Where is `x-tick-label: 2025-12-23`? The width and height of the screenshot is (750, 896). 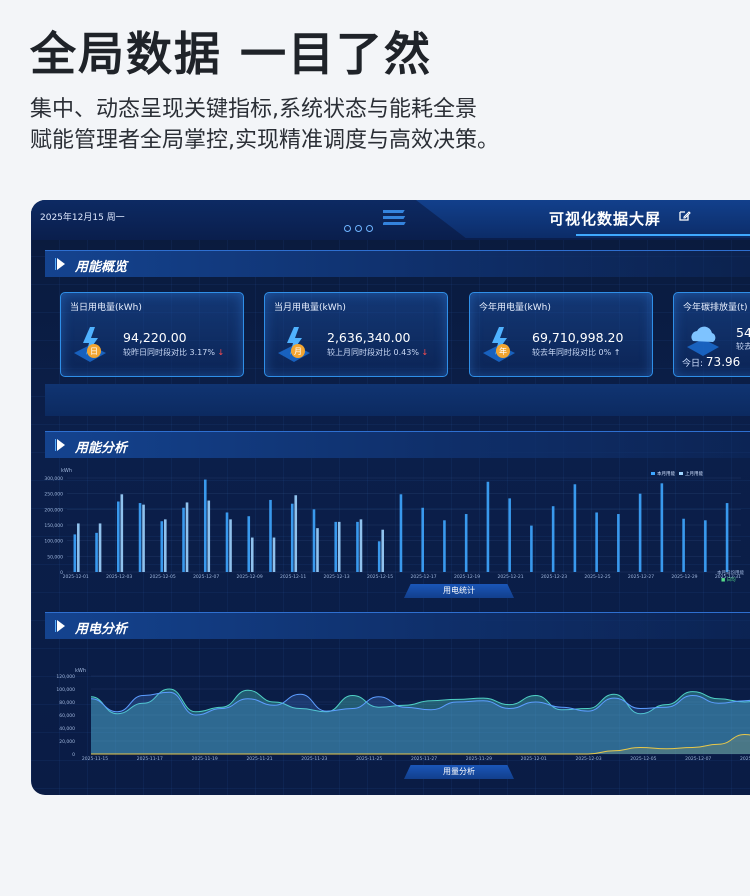 x-tick-label: 2025-12-23 is located at coordinates (554, 577).